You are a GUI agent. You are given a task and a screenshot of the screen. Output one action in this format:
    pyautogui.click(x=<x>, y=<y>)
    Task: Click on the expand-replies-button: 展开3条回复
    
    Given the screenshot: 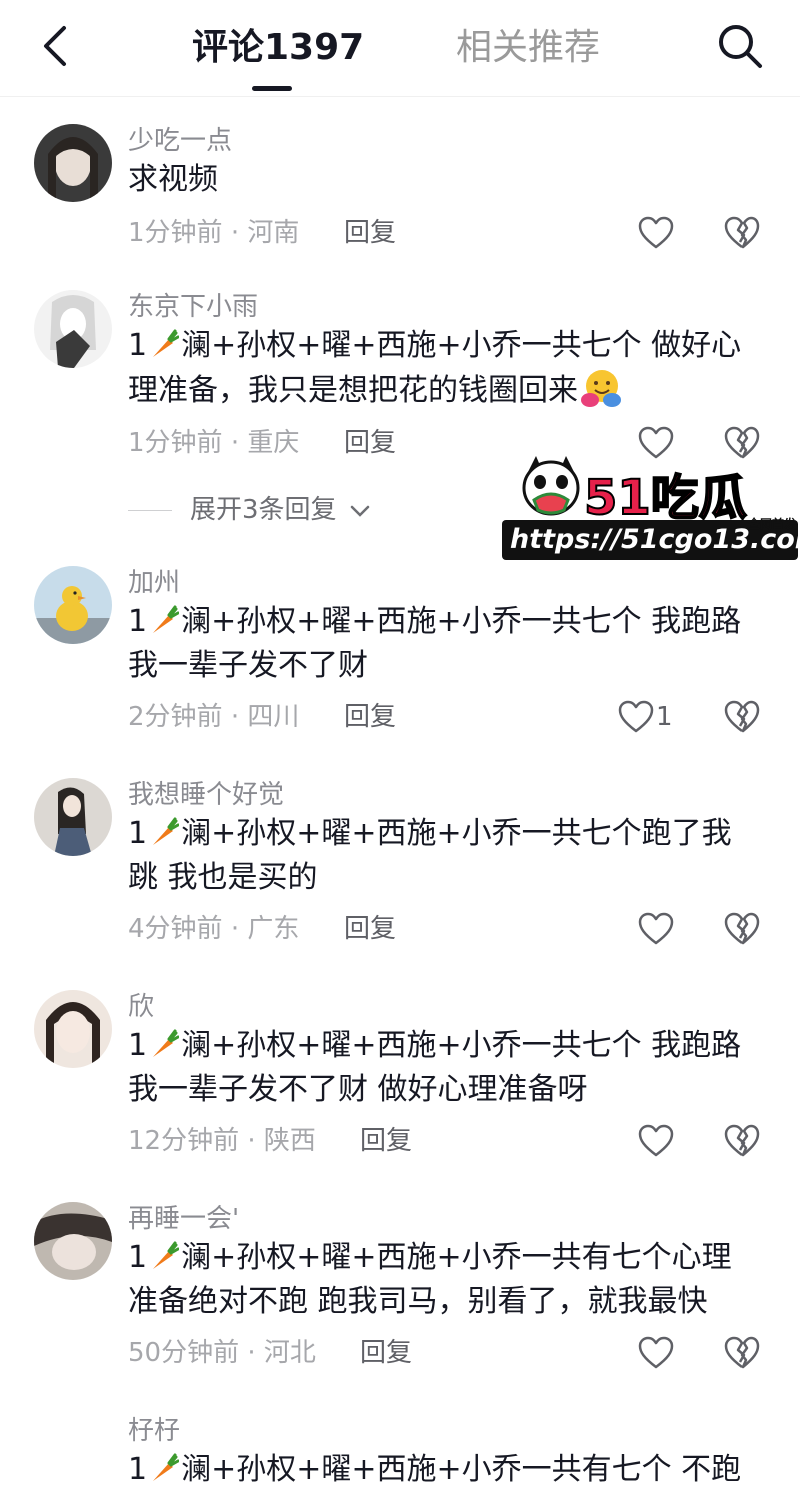 What is the action you would take?
    pyautogui.click(x=249, y=510)
    